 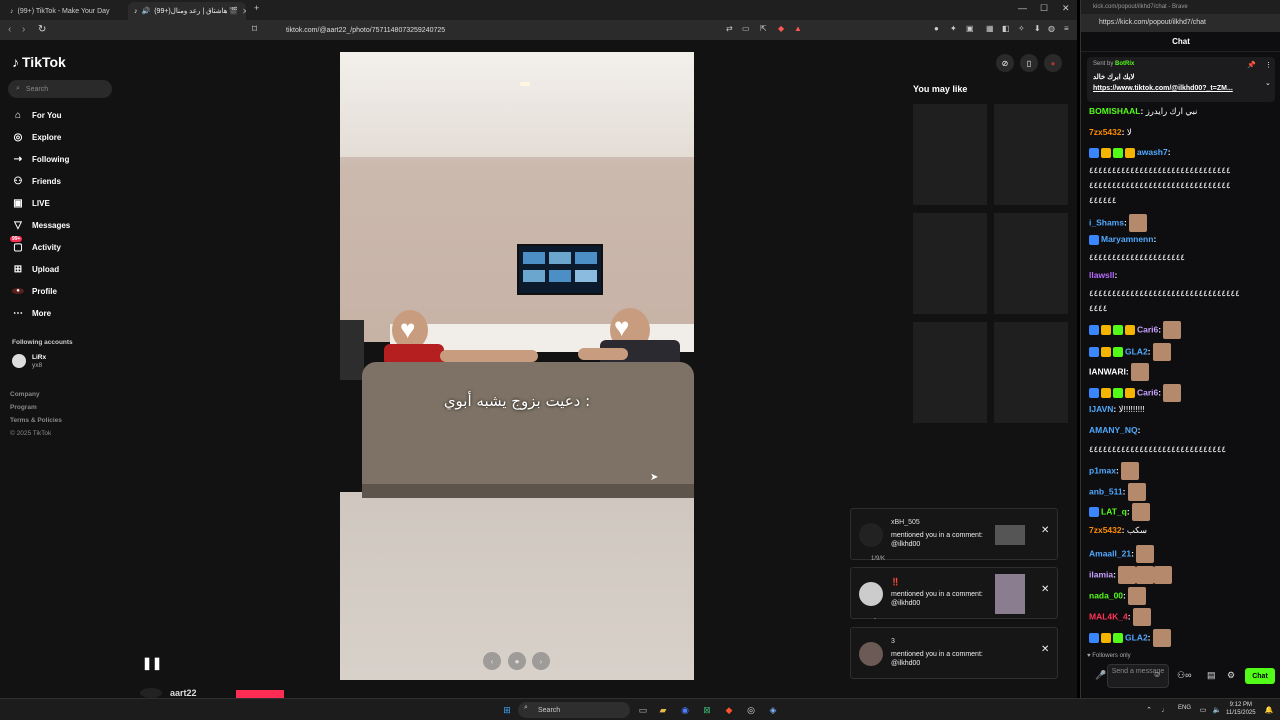 I want to click on pause-button: ❚❚, so click(x=152, y=663).